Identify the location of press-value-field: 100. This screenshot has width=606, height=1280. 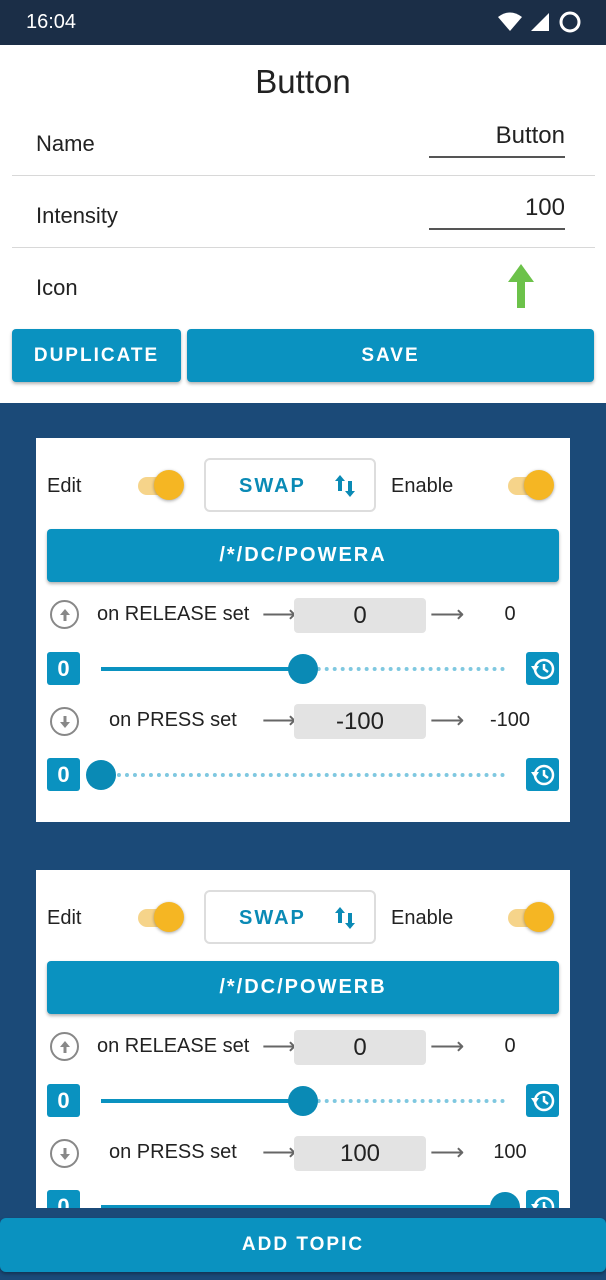
(360, 1153).